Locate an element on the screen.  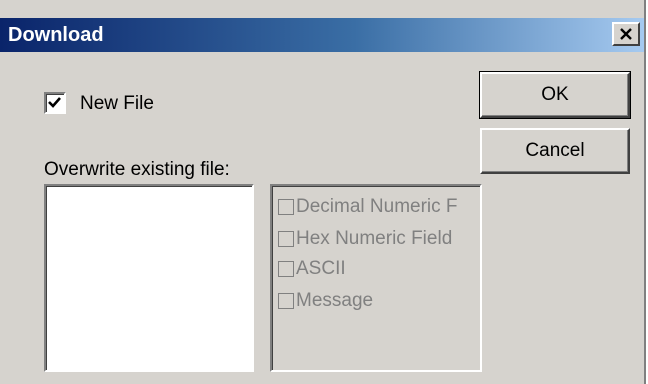
type-item-decimal-numeric: Decimal Numeric F is located at coordinates (368, 207).